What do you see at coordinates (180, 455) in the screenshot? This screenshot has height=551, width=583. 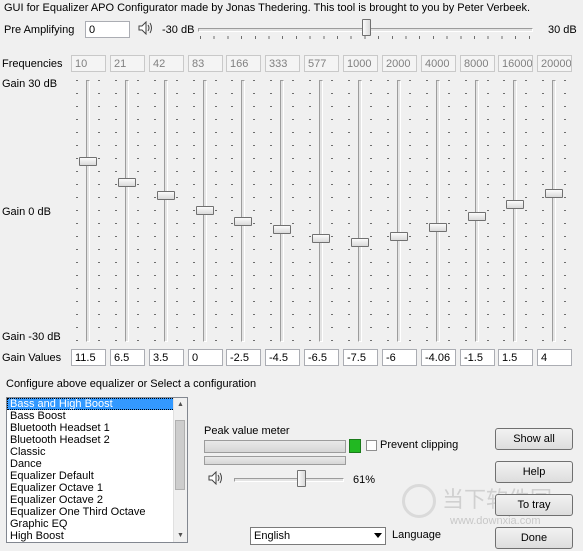 I see `scroll-thumb` at bounding box center [180, 455].